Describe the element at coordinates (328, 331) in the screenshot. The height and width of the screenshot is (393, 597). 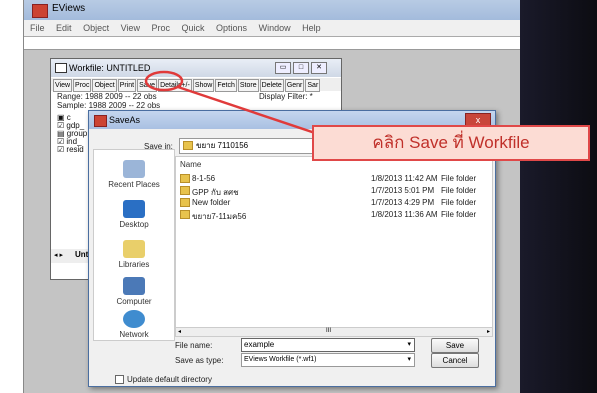
I see `scroll-thumb: III` at that location.